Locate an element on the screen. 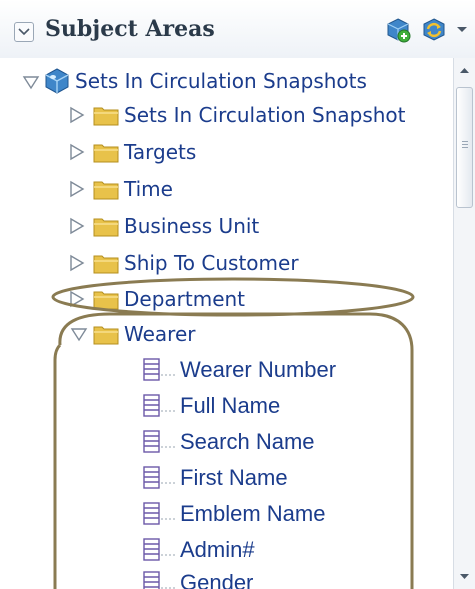  column-label: Wearer Number is located at coordinates (258, 369).